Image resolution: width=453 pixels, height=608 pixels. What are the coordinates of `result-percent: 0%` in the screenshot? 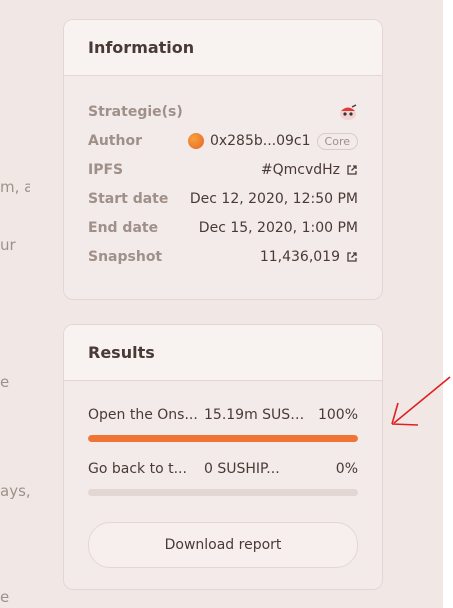 It's located at (346, 469).